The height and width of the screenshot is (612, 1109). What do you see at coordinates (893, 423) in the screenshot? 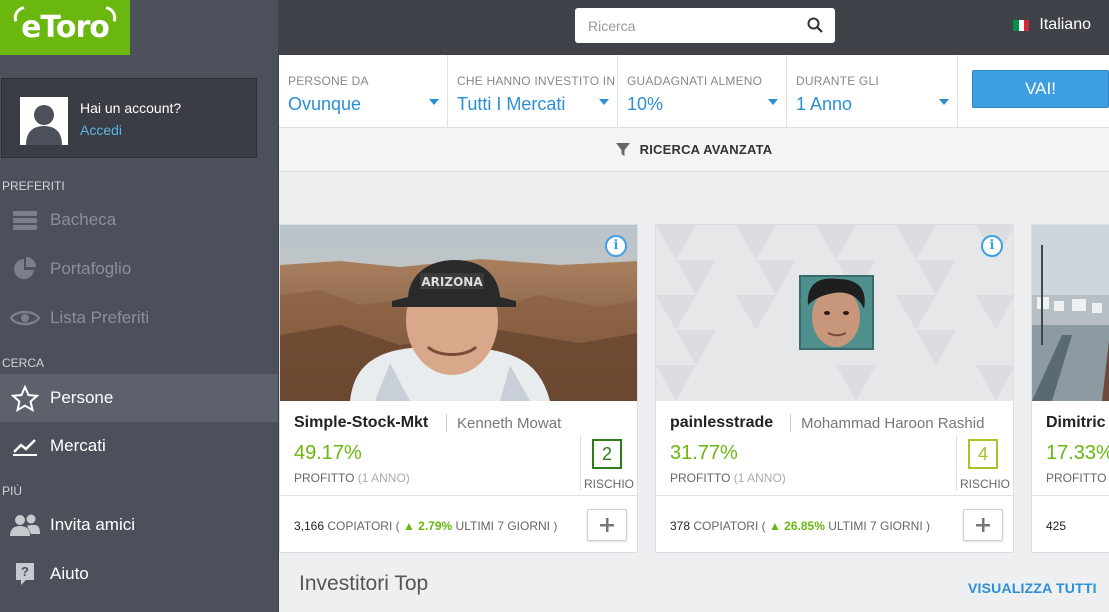
I see `investor-full-name: Mohammad Haroon Rashid` at bounding box center [893, 423].